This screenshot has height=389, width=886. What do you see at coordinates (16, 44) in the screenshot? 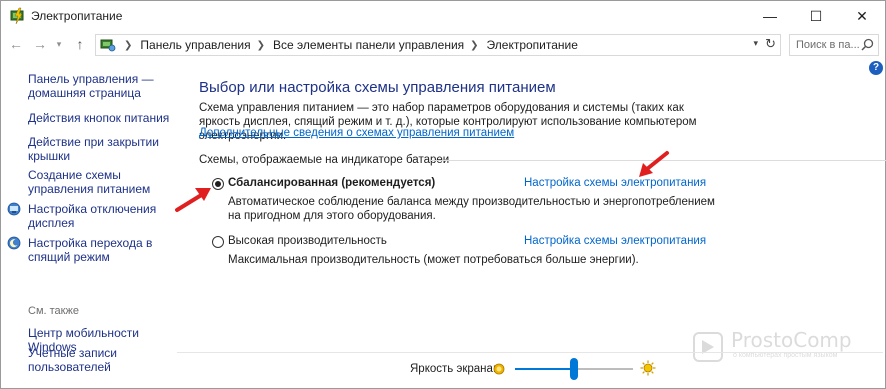
I see `back-button: ←` at bounding box center [16, 44].